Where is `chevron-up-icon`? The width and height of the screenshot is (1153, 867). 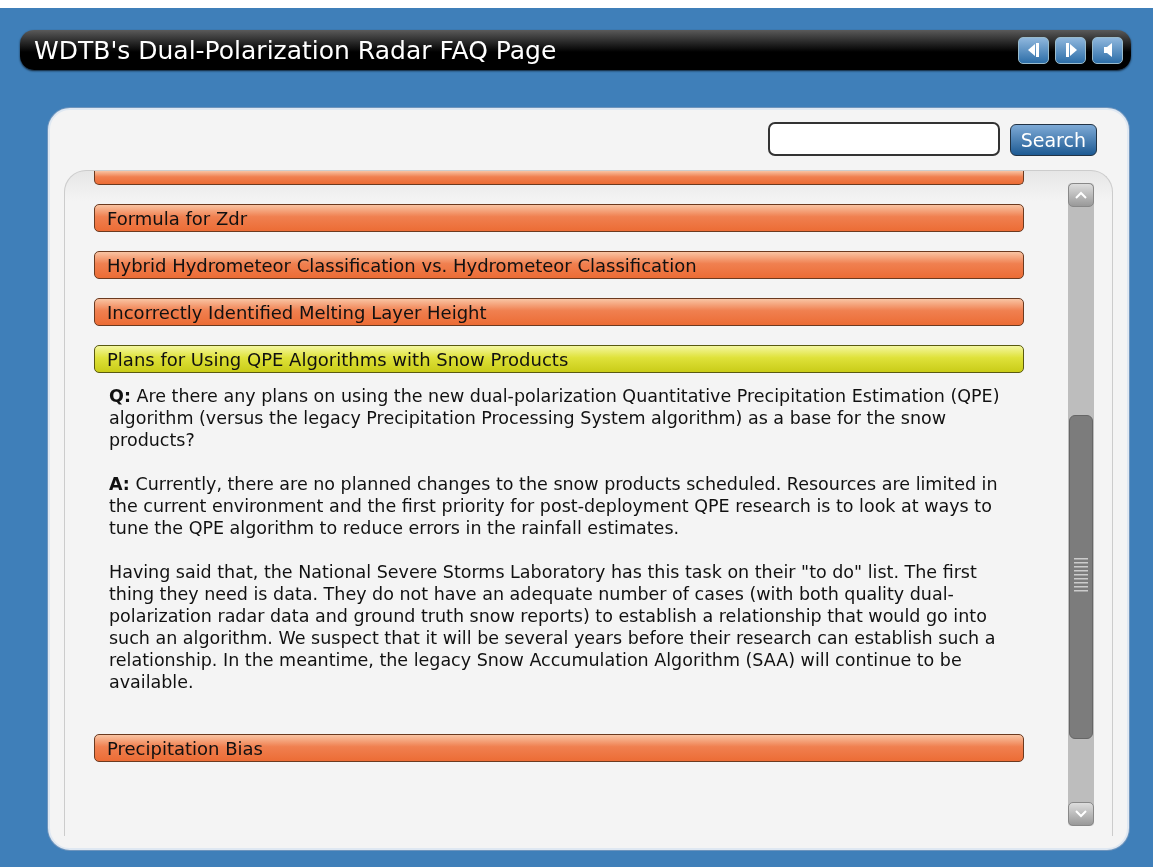 chevron-up-icon is located at coordinates (1081, 195).